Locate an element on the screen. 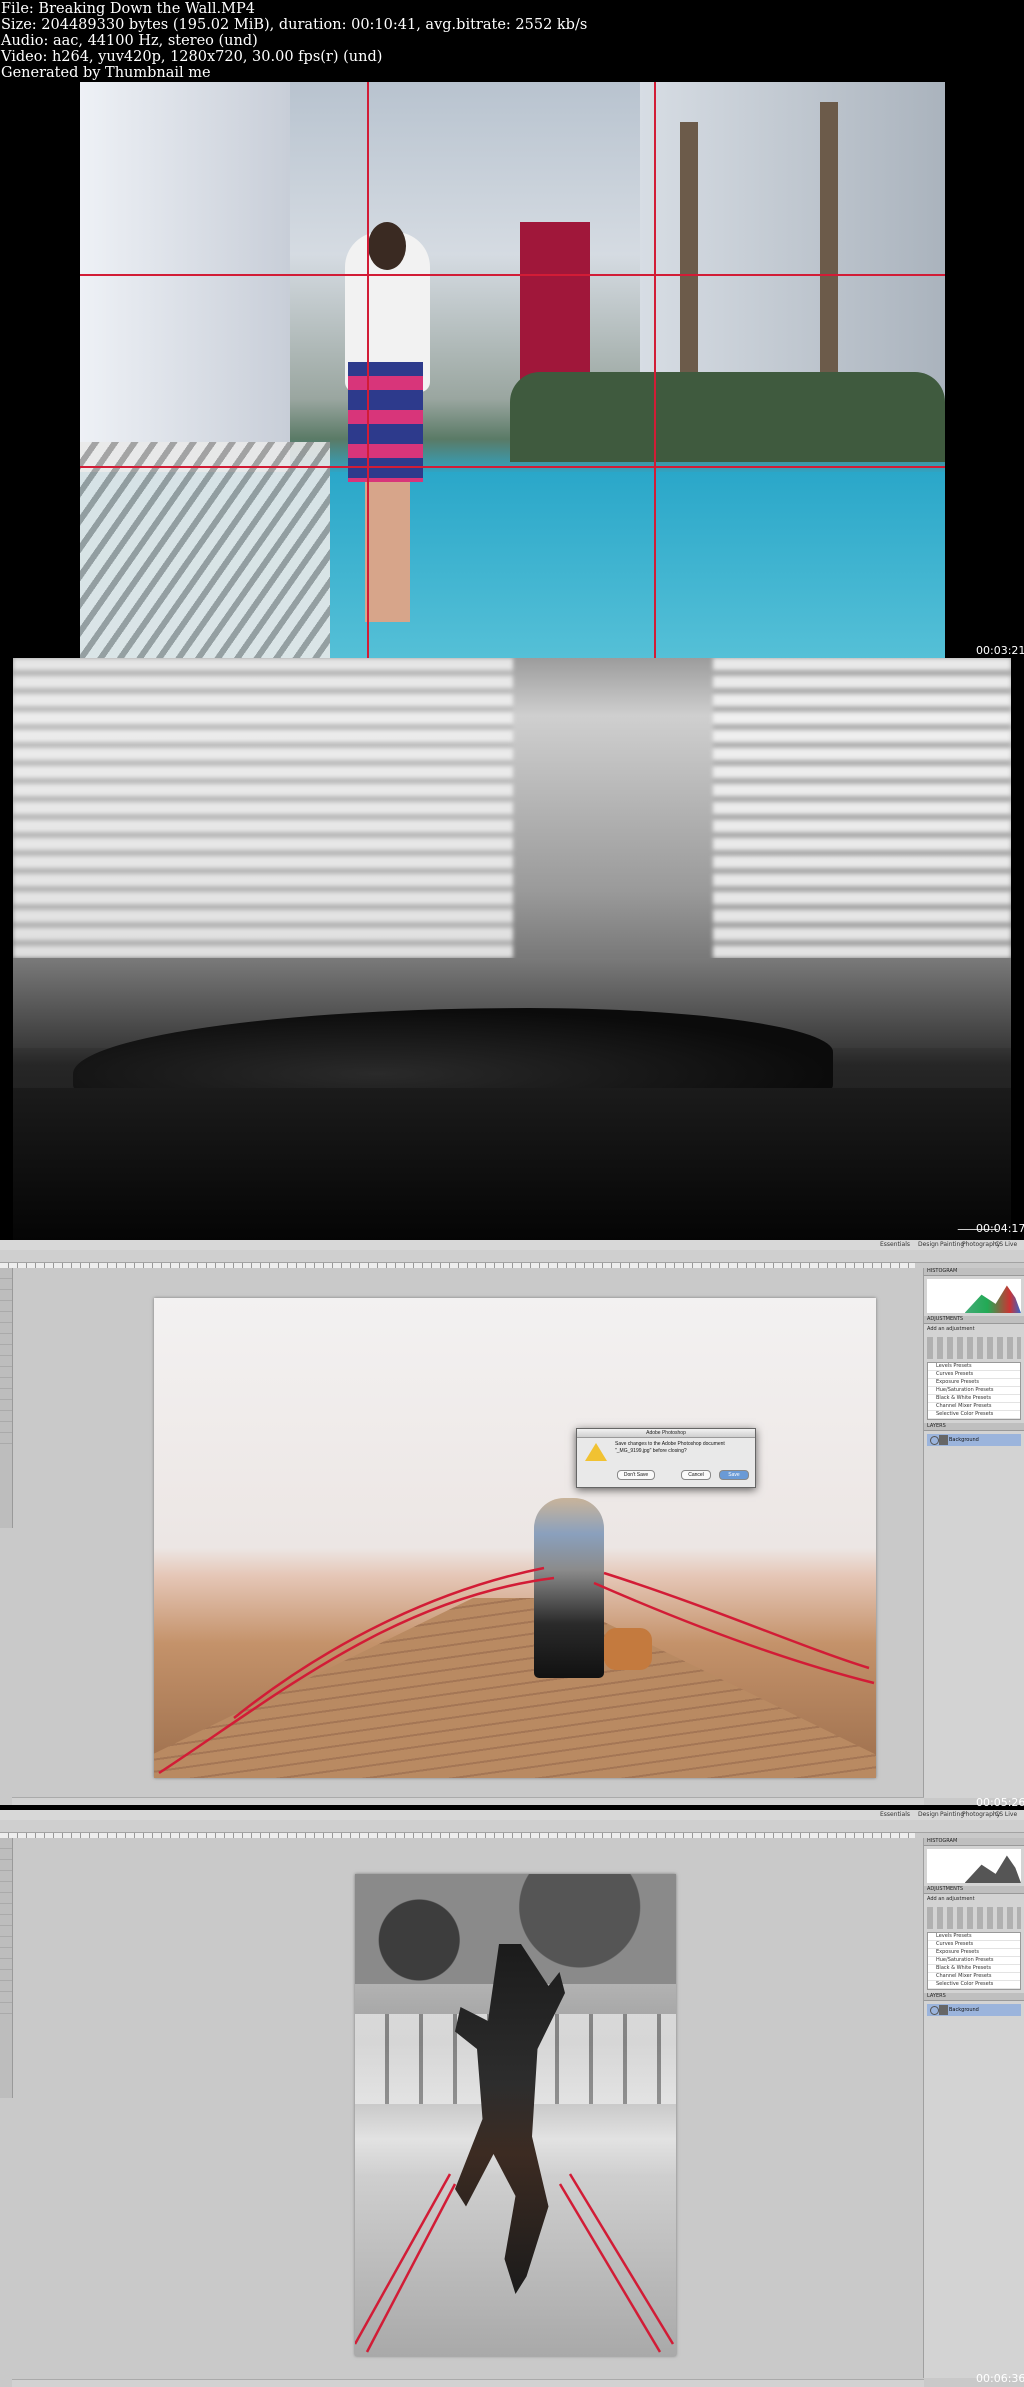 The image size is (1024, 2387). lounge-chairs is located at coordinates (205, 550).